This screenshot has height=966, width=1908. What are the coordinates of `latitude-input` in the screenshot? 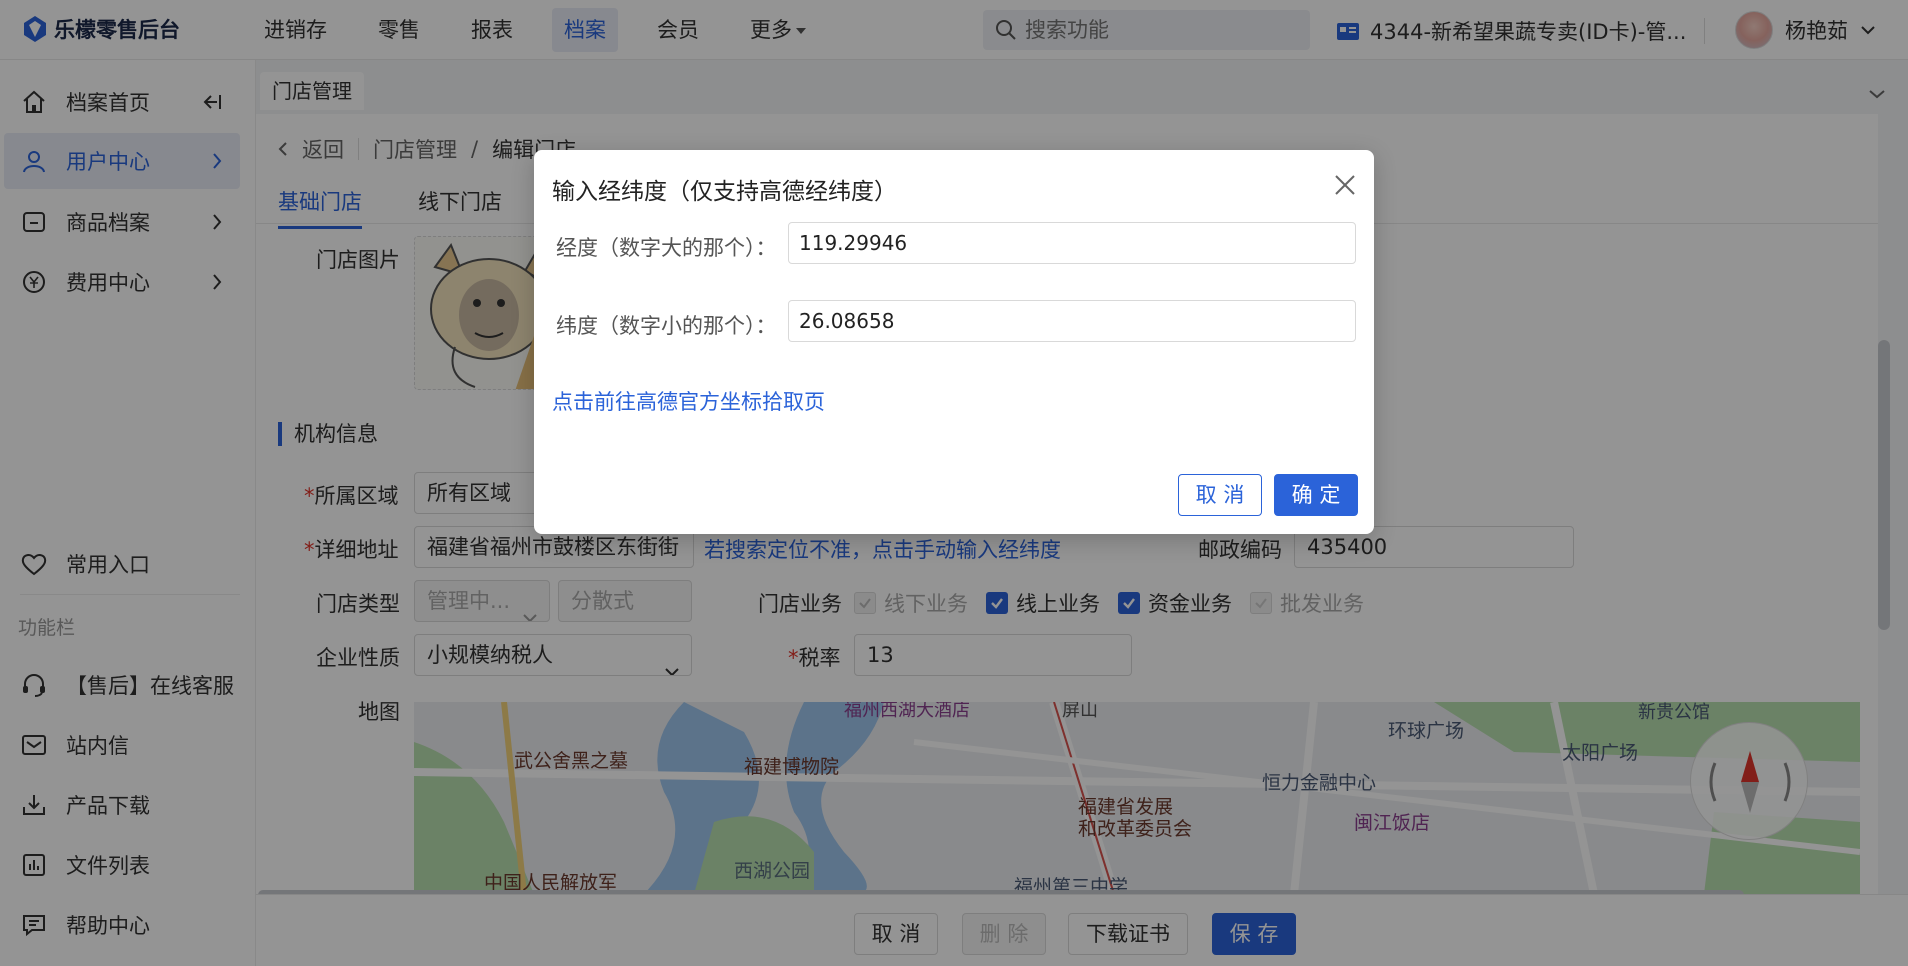 It's located at (1072, 321).